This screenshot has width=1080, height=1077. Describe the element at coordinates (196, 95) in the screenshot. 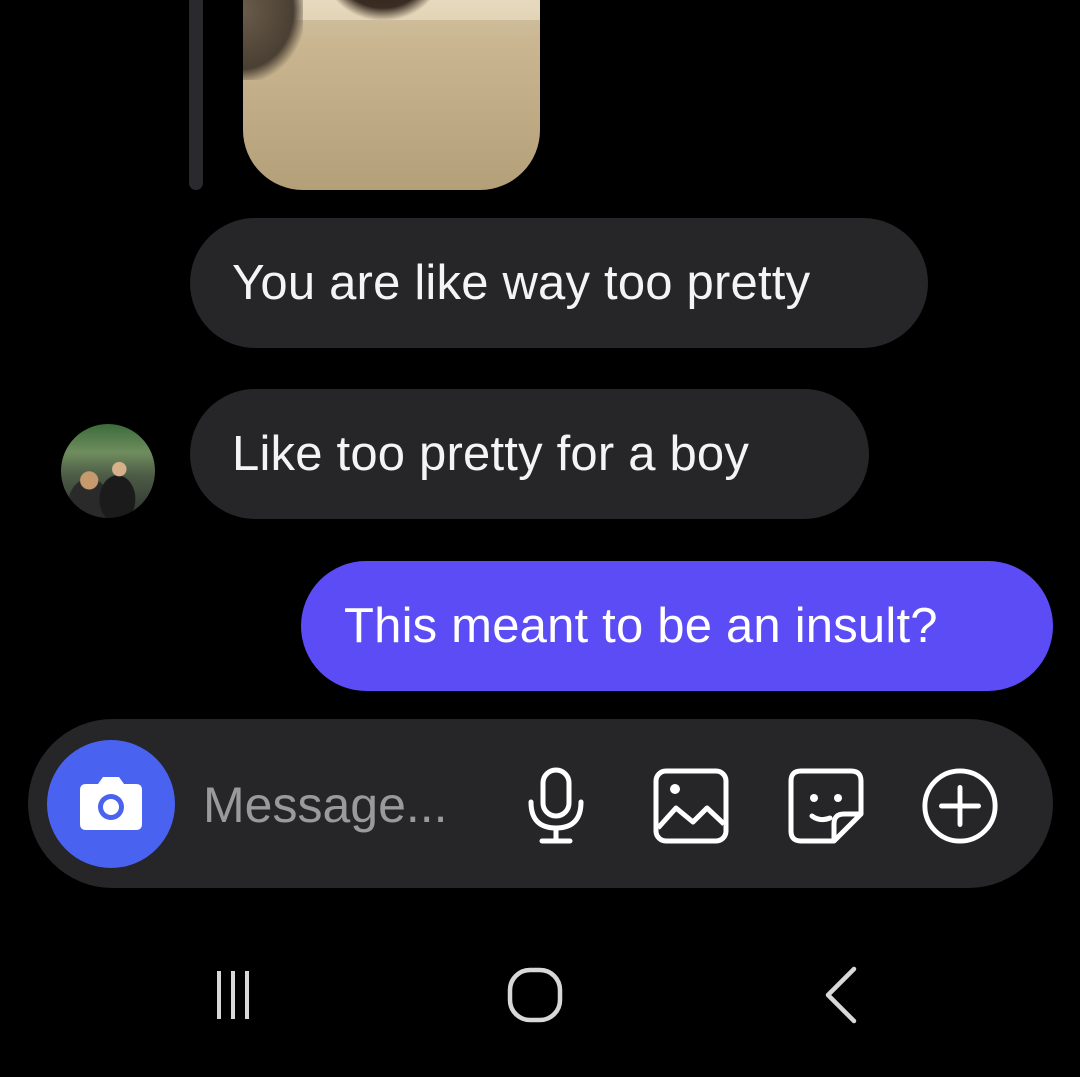

I see `reply-indicator-line` at that location.